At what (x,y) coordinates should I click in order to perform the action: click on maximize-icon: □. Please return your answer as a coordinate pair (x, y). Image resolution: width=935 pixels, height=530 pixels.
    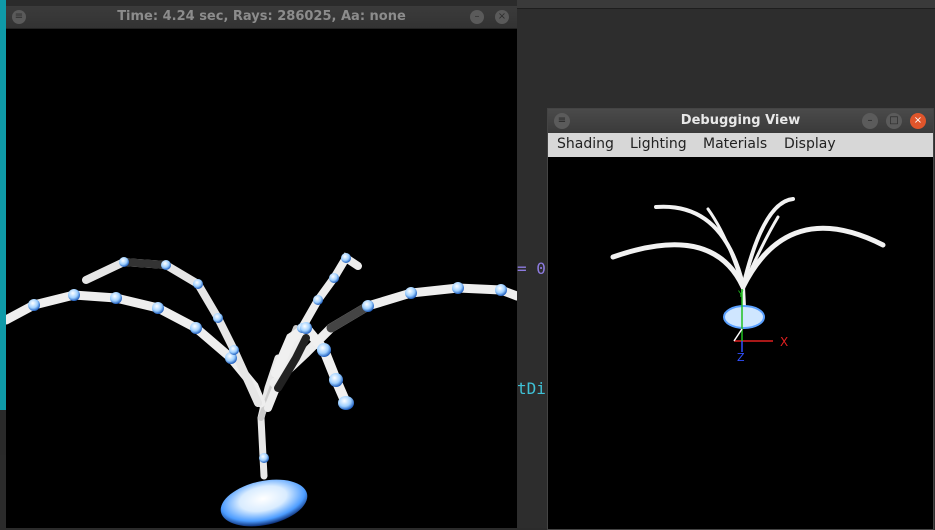
    Looking at the image, I should click on (894, 121).